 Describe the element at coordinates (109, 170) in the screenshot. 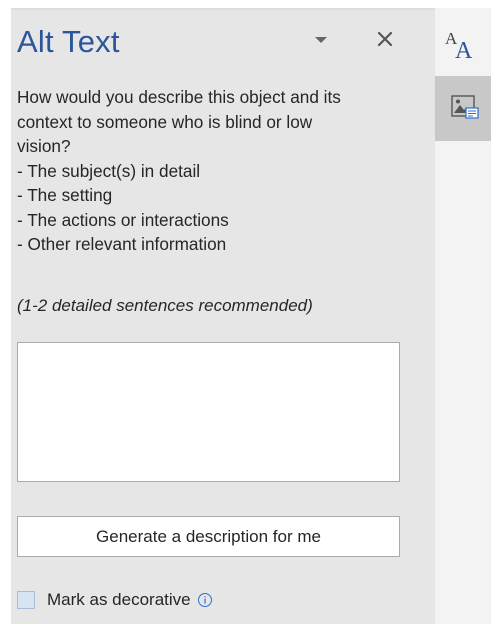

I see `instruction-line: - The subject(s) in detail` at that location.